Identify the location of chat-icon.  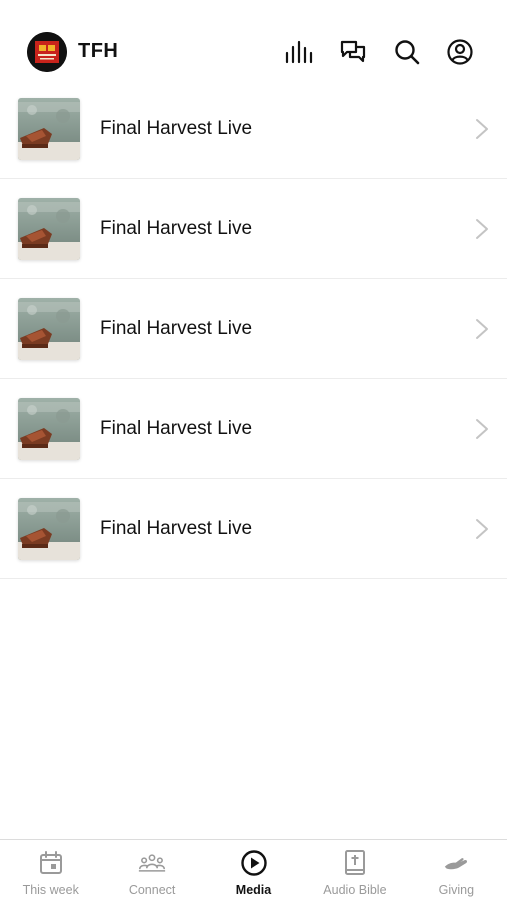
(353, 52).